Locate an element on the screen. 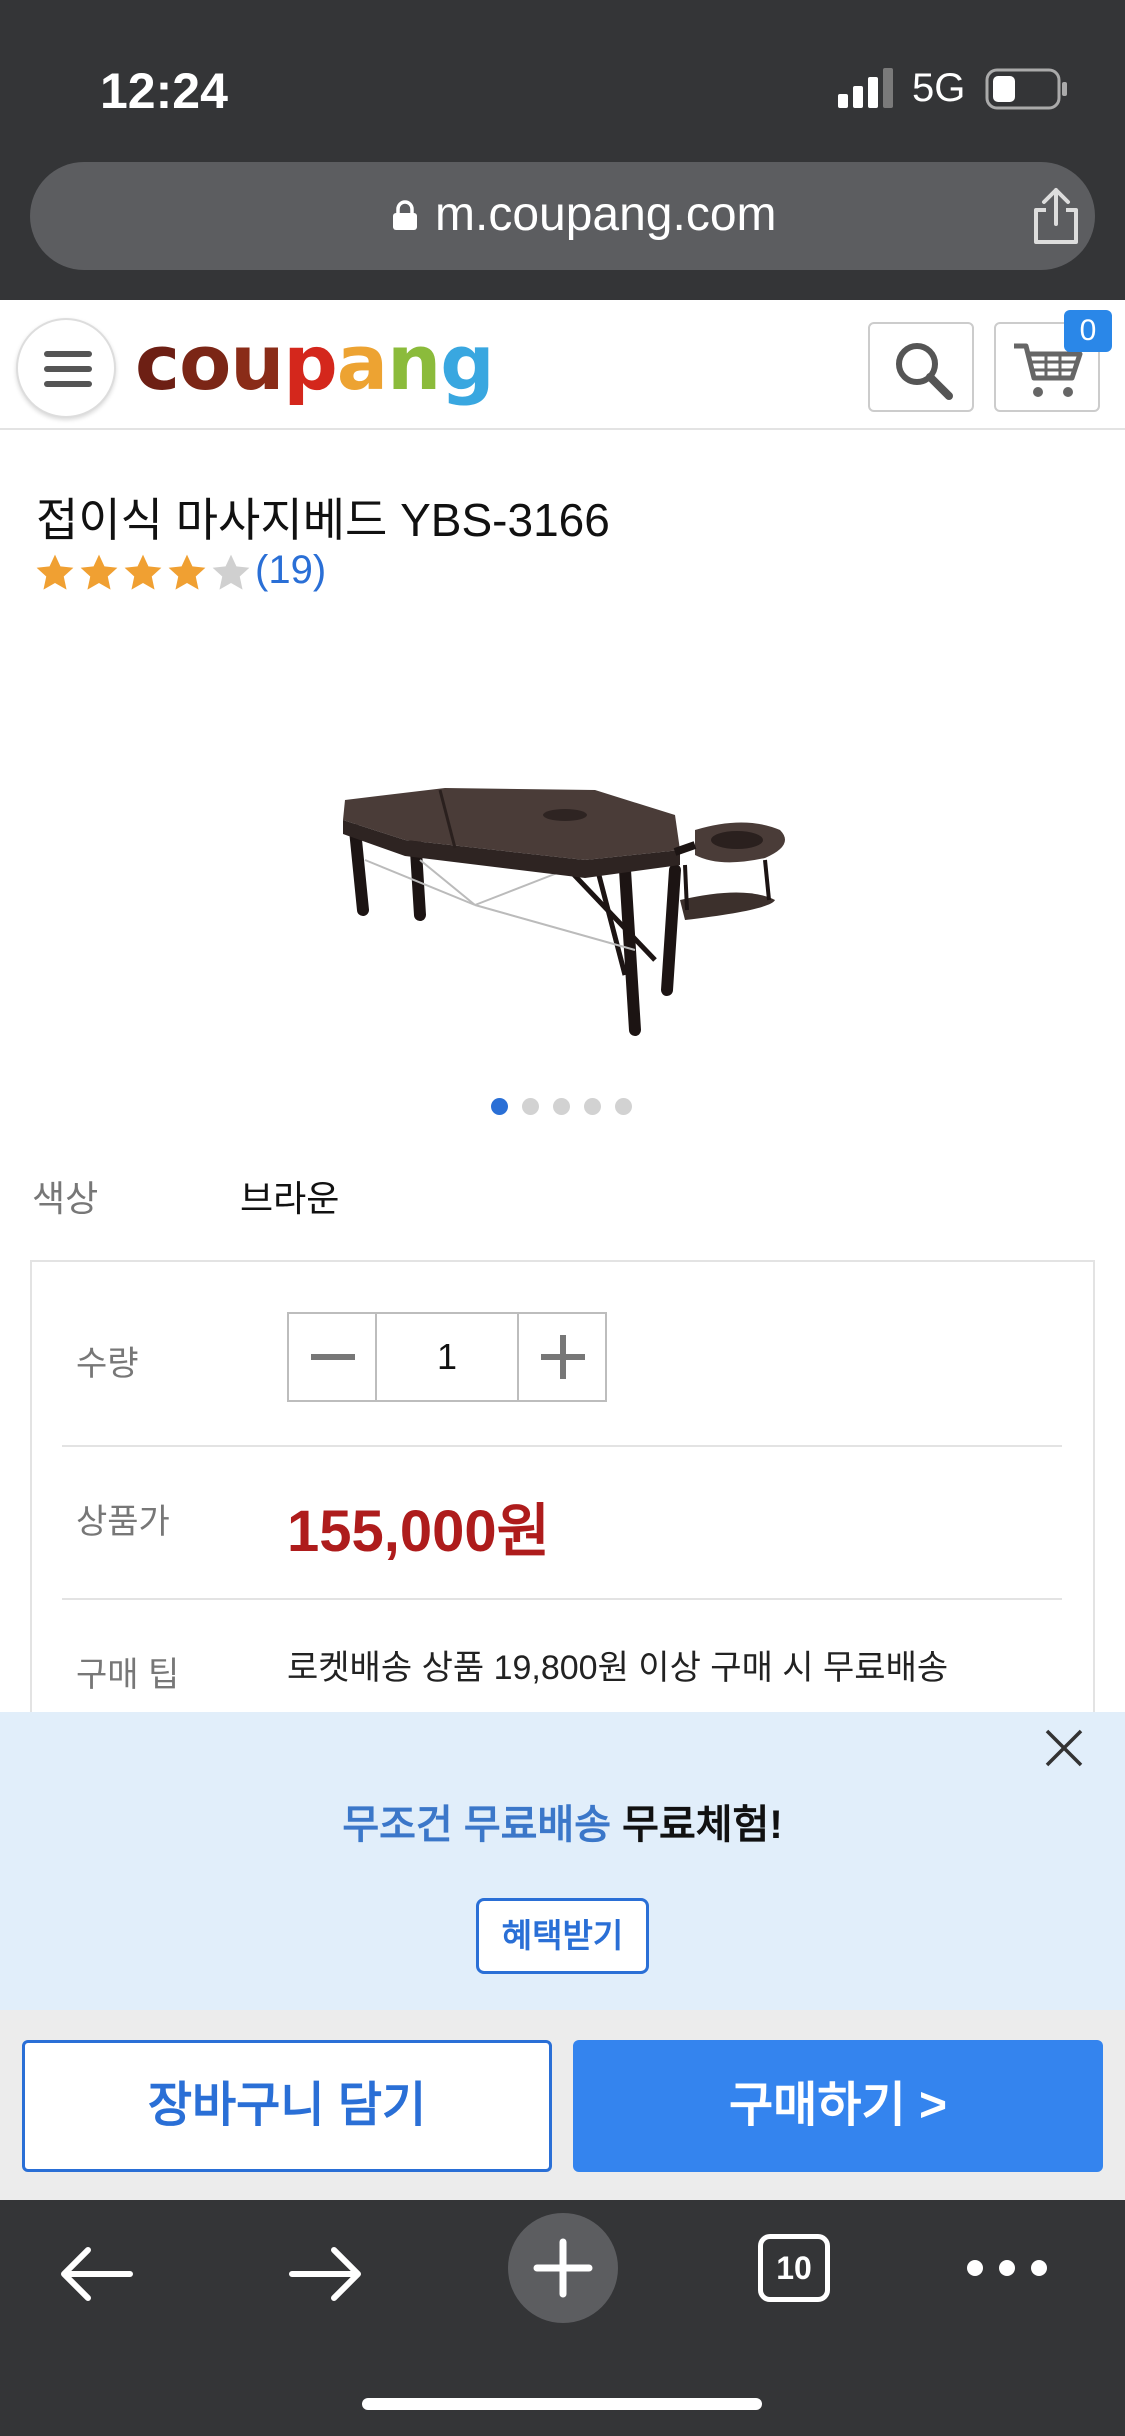  close-icon is located at coordinates (1064, 1748).